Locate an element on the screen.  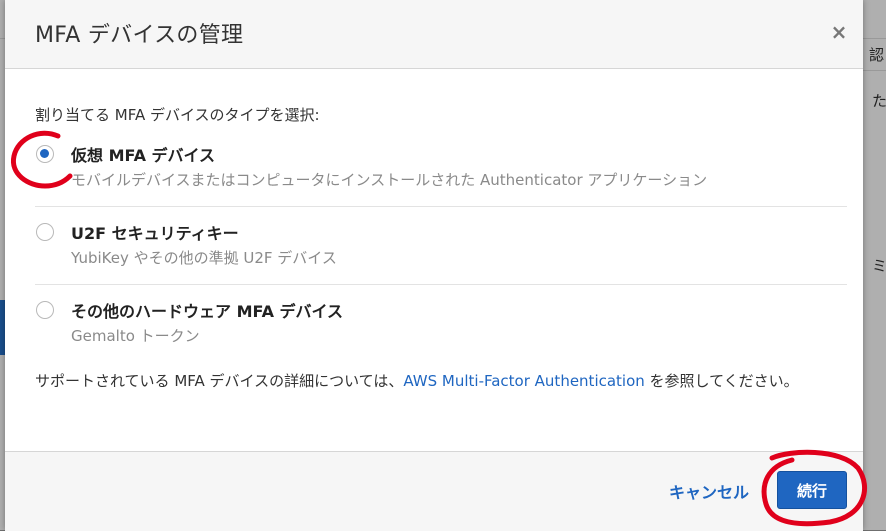
dialog-header: MFA デバイスの管理 × is located at coordinates (434, 34).